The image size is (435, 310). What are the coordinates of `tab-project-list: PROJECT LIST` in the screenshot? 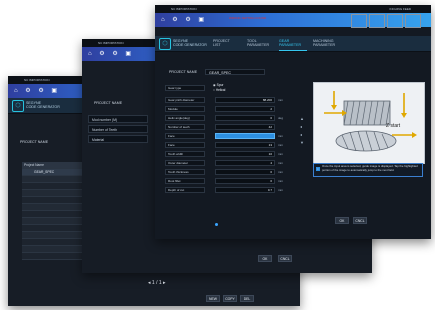 It's located at (221, 43).